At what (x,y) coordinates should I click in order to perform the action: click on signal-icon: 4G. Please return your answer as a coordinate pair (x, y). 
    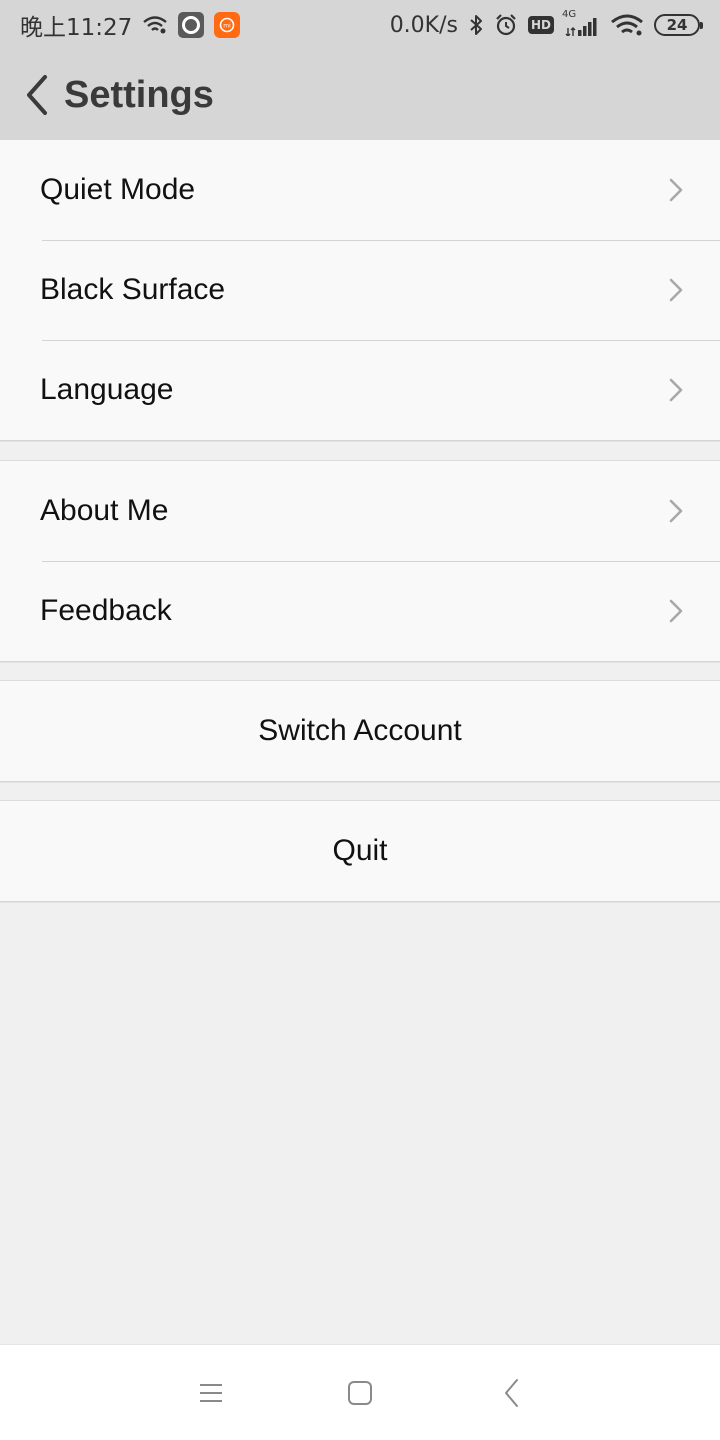
    Looking at the image, I should click on (581, 23).